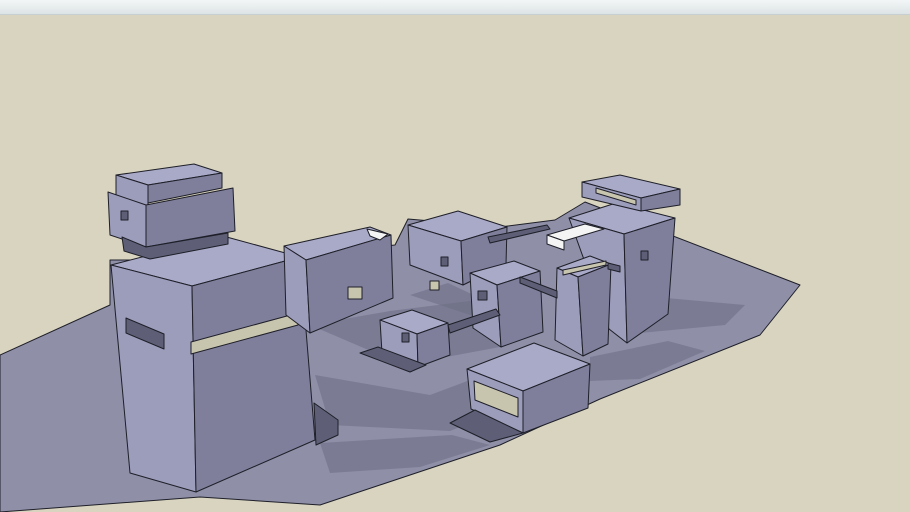 The height and width of the screenshot is (512, 910). What do you see at coordinates (482, 295) in the screenshot?
I see `center-small-window` at bounding box center [482, 295].